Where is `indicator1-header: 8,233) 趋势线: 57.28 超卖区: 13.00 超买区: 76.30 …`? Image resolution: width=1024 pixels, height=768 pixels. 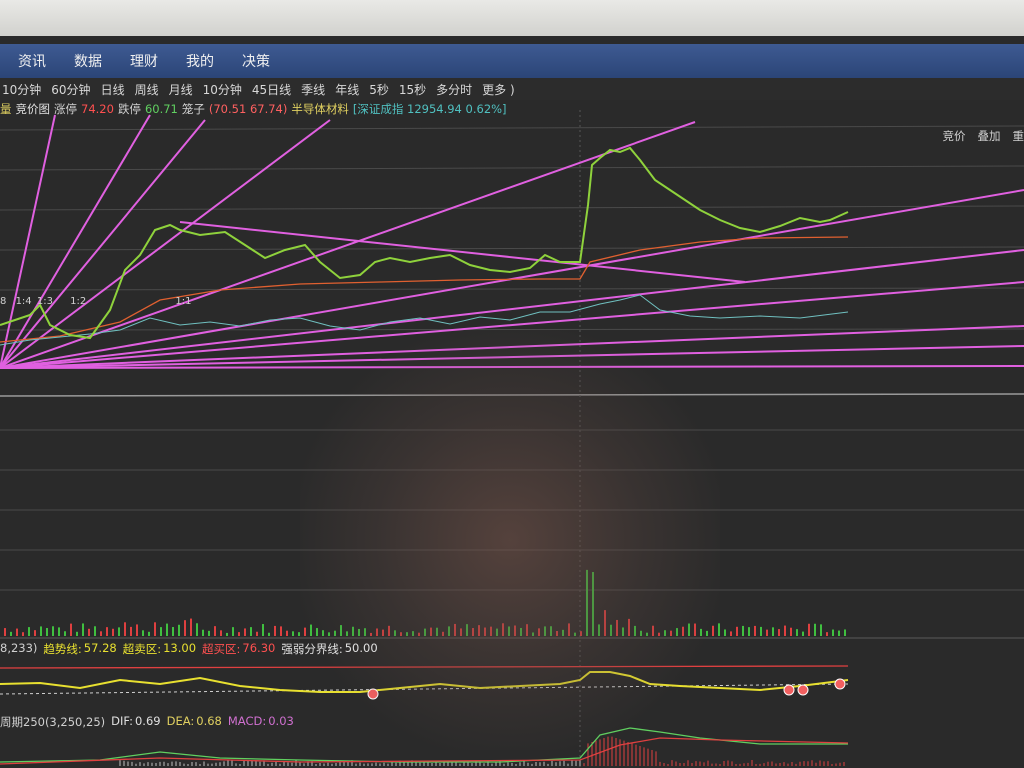 indicator1-header: 8,233) 趋势线: 57.28 超卖区: 13.00 超买区: 76.30 … is located at coordinates (192, 649).